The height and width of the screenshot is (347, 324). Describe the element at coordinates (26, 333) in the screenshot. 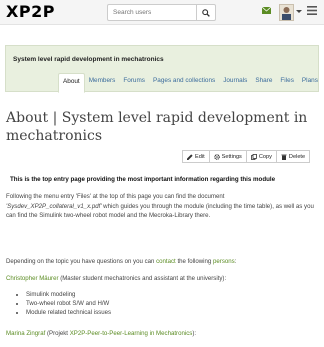

I see `person2-name: Marina Zingraf` at that location.